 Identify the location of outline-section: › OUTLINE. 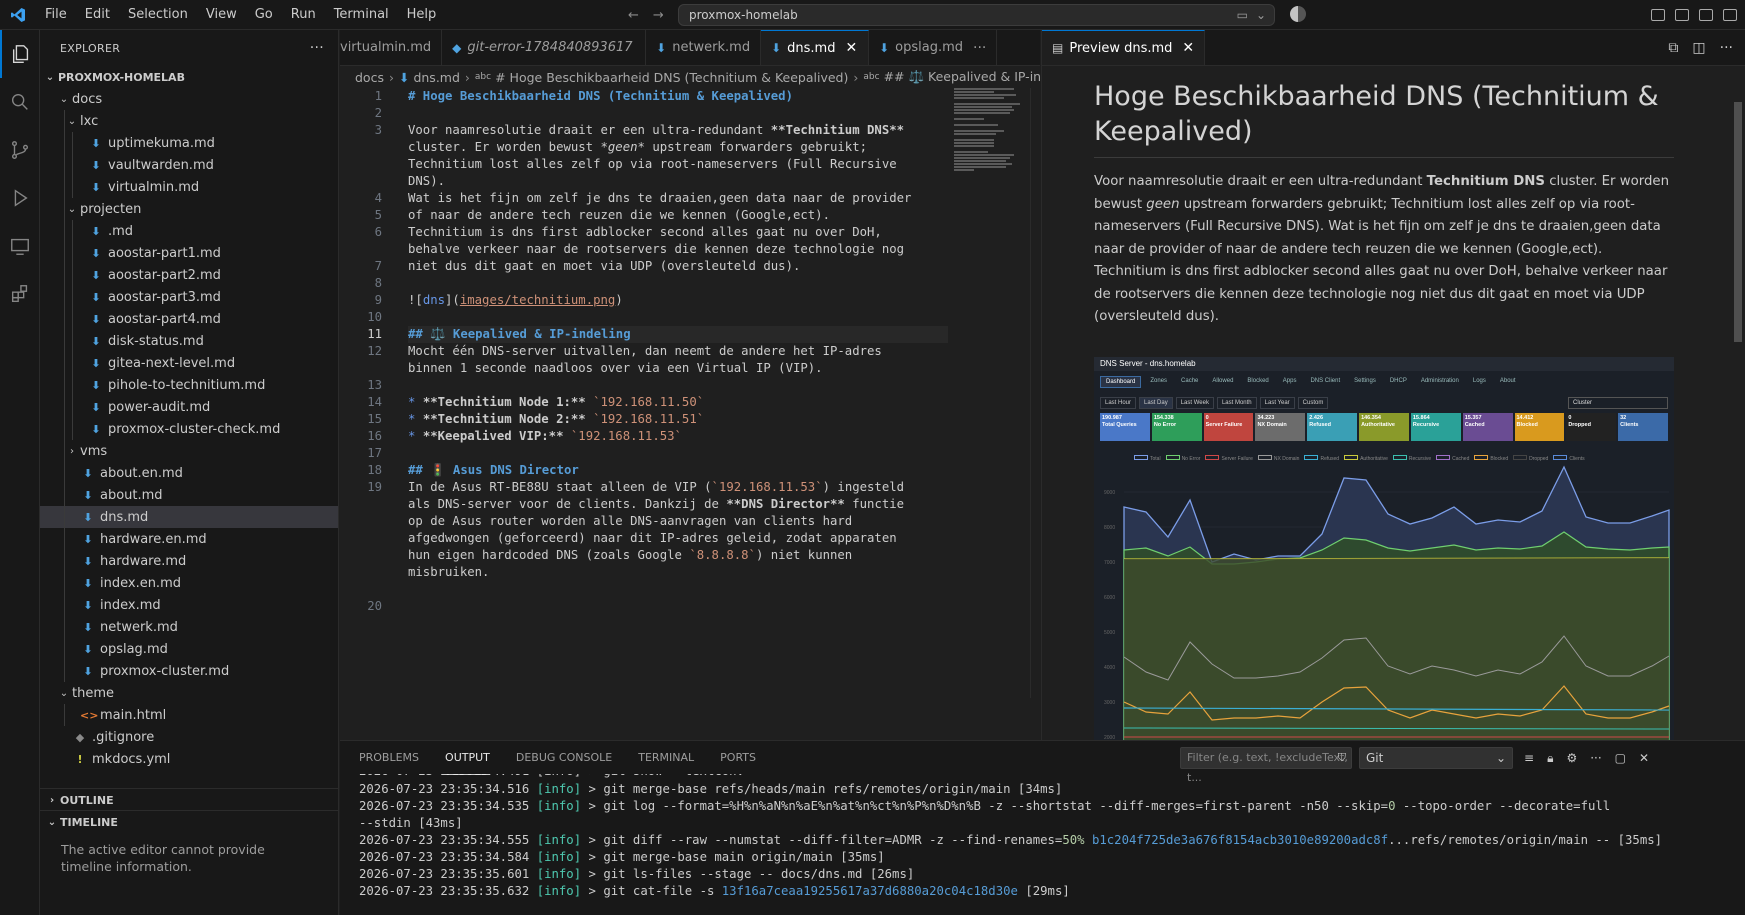
(189, 799).